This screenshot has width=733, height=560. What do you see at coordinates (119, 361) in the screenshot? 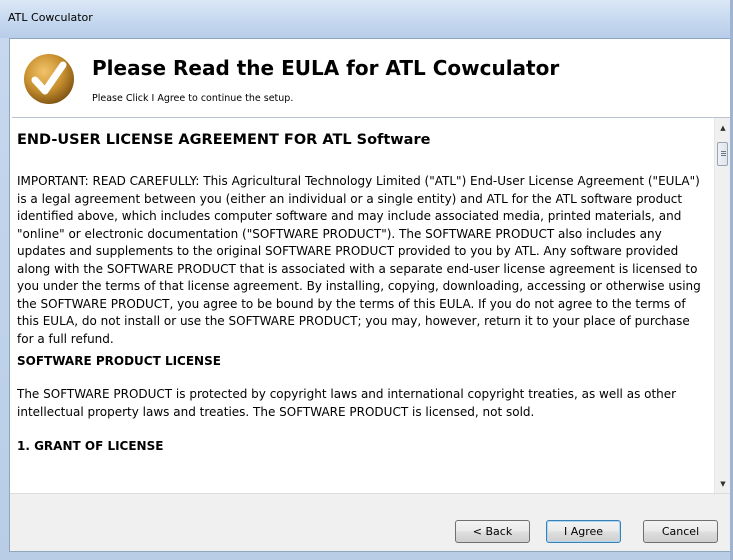
I see `eula-section-heading: SOFTWARE PRODUCT LICENSE` at bounding box center [119, 361].